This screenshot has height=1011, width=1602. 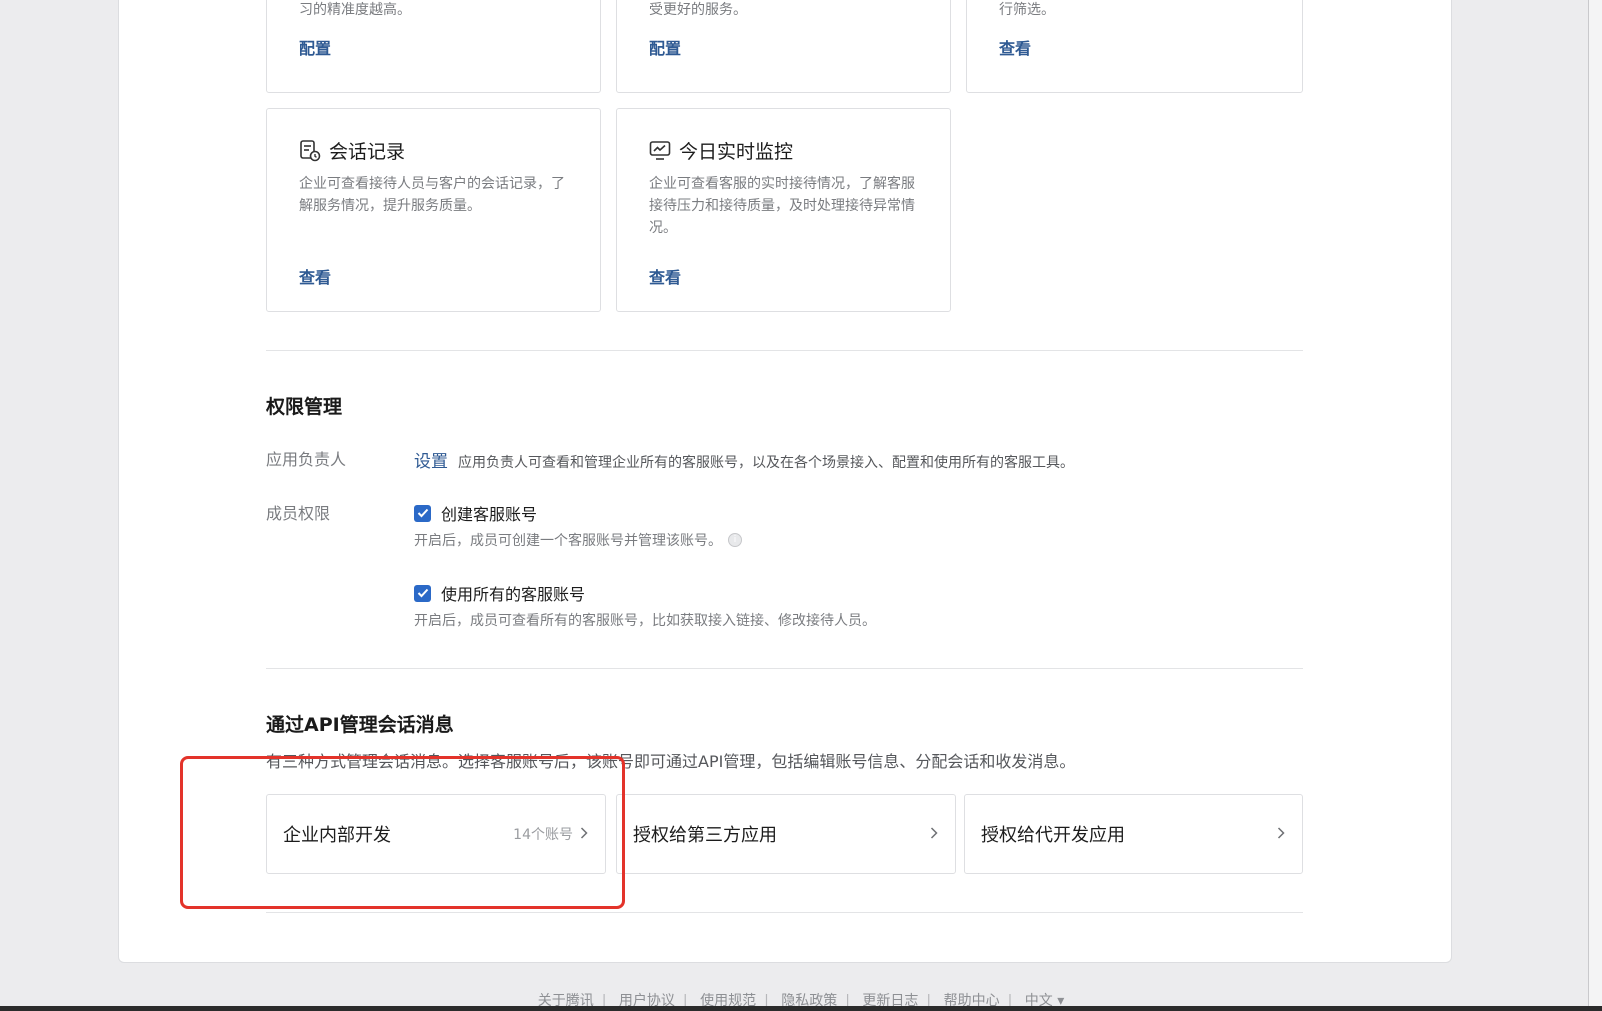 What do you see at coordinates (431, 459) in the screenshot?
I see `owner-settings-link: 设置` at bounding box center [431, 459].